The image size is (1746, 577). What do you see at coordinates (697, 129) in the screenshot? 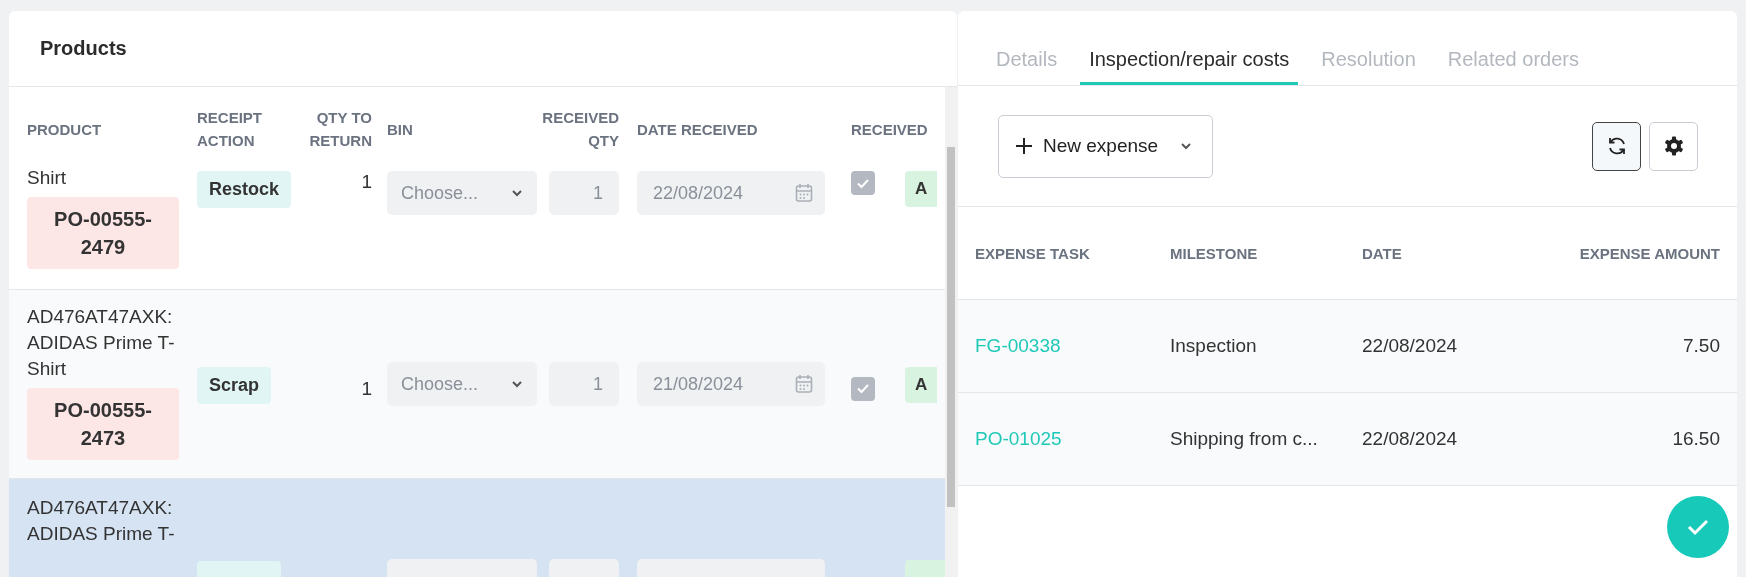
I see `column-header: DATE RECEIVED` at bounding box center [697, 129].